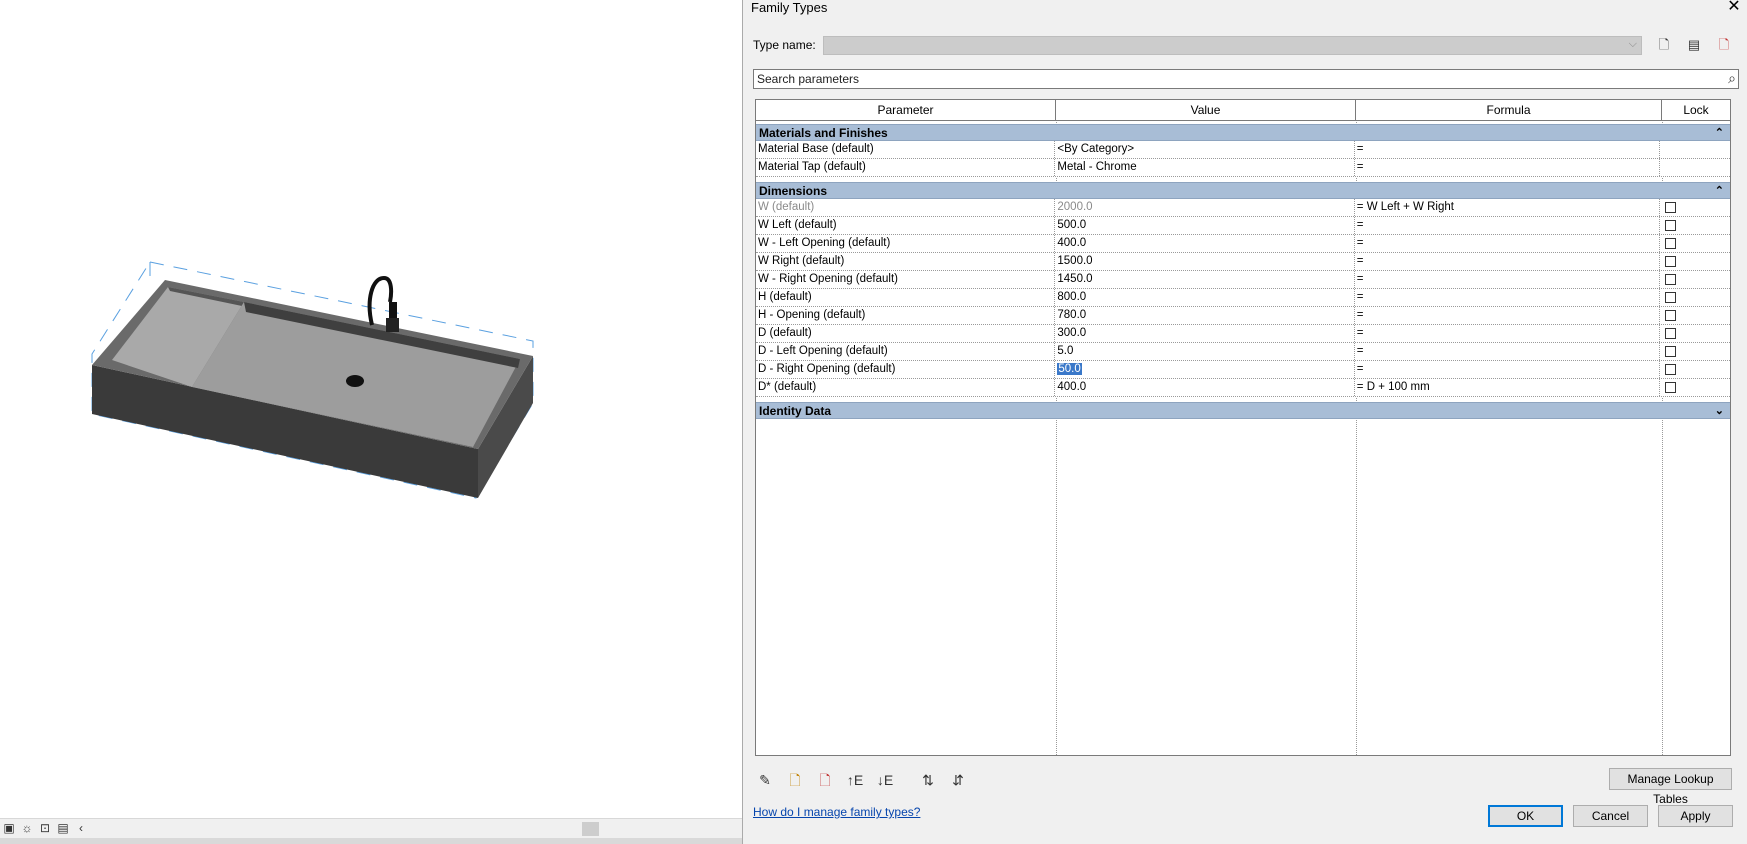 This screenshot has height=844, width=1747. Describe the element at coordinates (1632, 44) in the screenshot. I see `chevron-down-icon: ⌵` at that location.